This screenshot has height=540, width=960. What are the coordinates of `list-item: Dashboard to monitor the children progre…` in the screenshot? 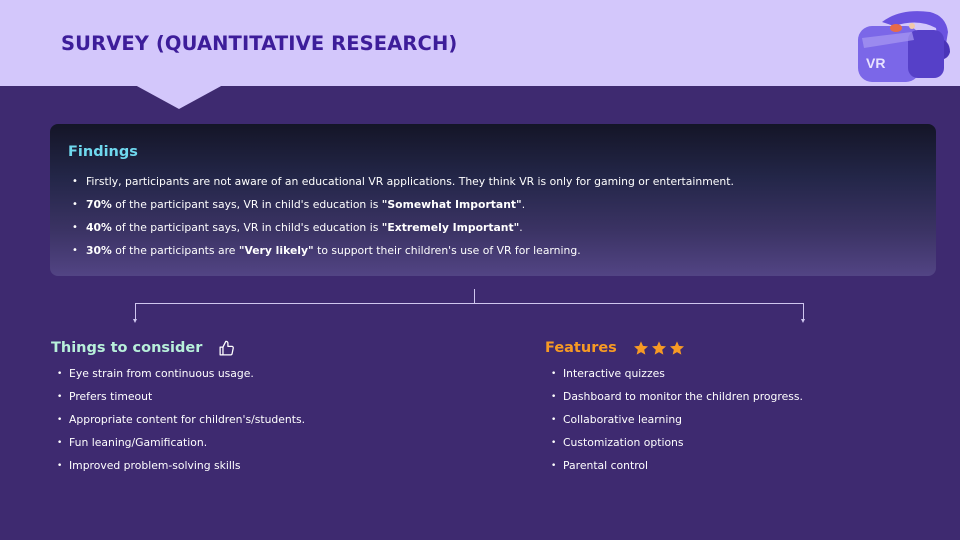 It's located at (677, 401).